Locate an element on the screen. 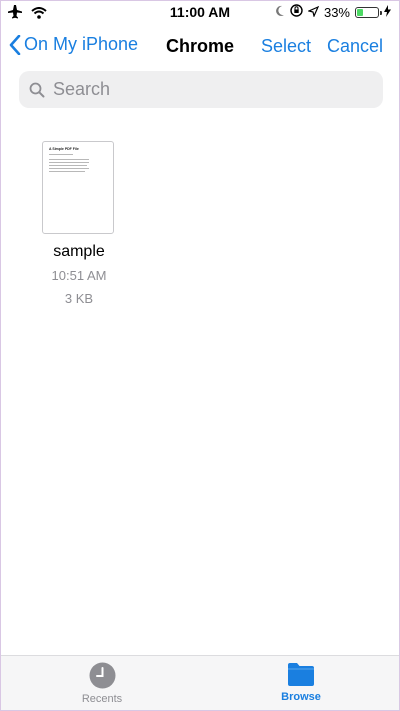 The height and width of the screenshot is (711, 400). tab-recents: Recents is located at coordinates (102, 683).